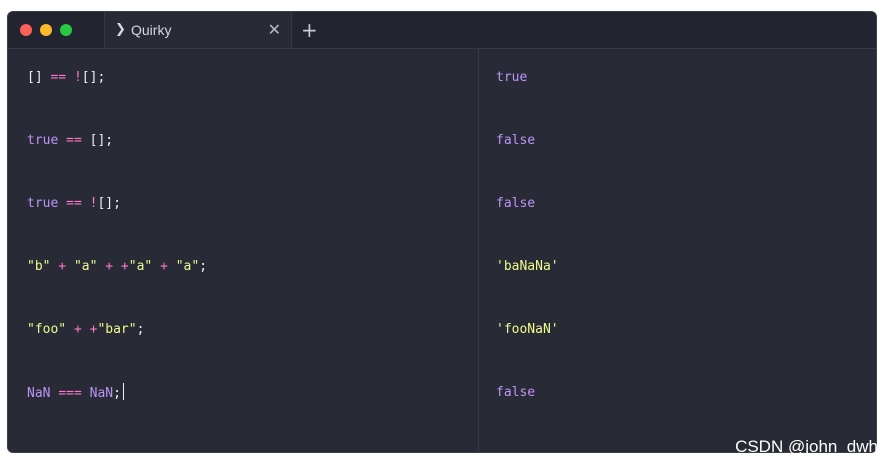 The image size is (892, 467). Describe the element at coordinates (120, 29) in the screenshot. I see `chevron-right-icon: ❯` at that location.